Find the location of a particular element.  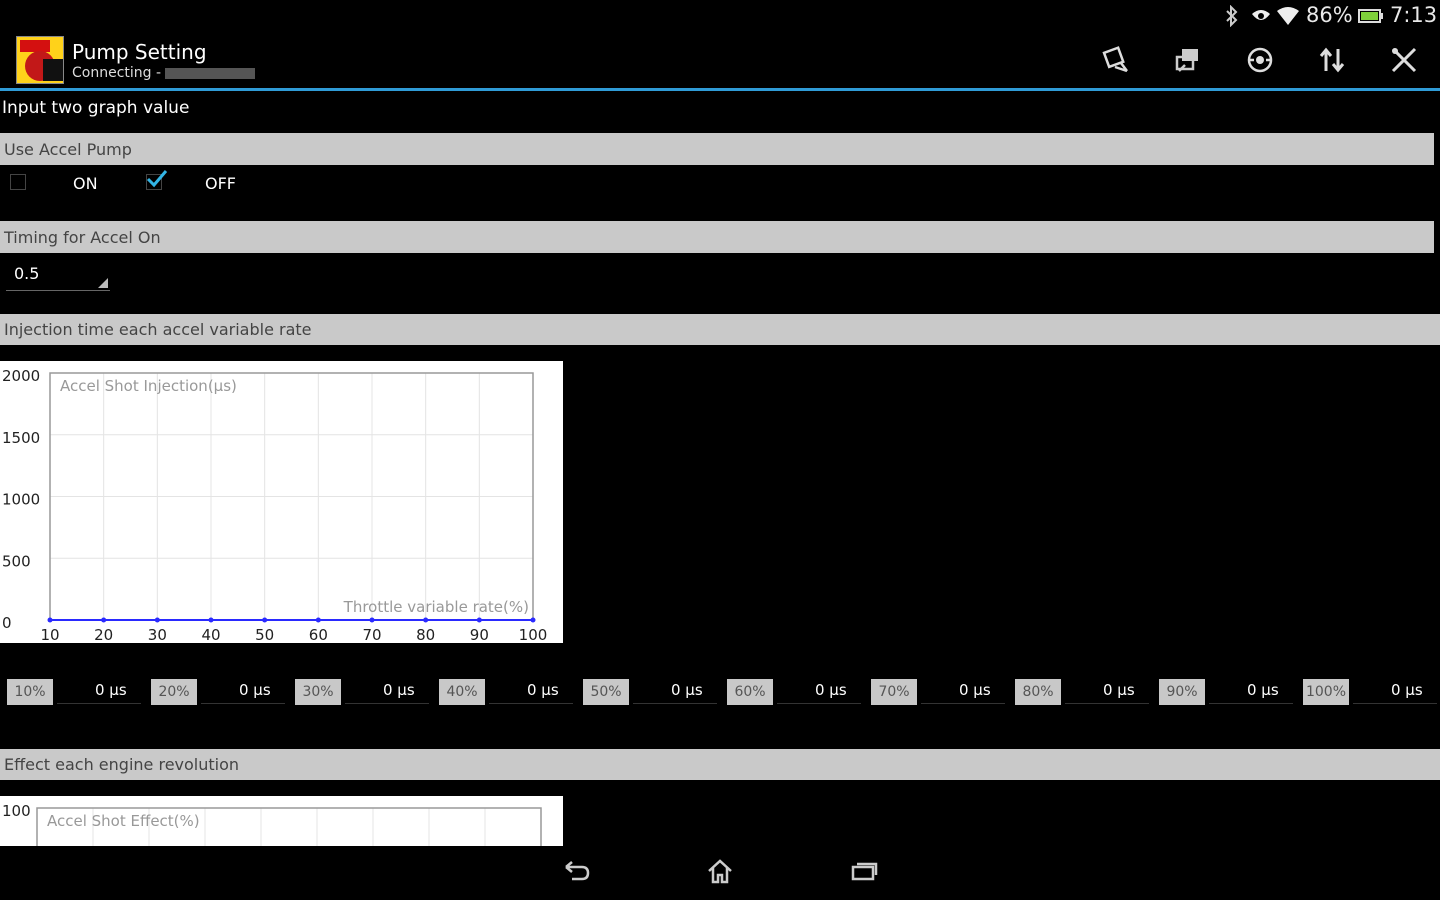

rate-label: 100% is located at coordinates (1326, 692).